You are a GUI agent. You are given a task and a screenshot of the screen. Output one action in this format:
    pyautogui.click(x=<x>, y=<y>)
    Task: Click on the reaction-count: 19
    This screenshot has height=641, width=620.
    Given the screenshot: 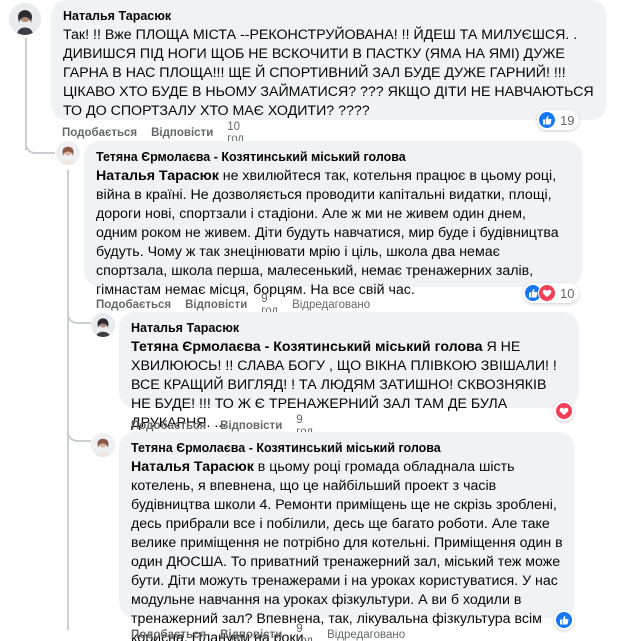 What is the action you would take?
    pyautogui.click(x=567, y=120)
    